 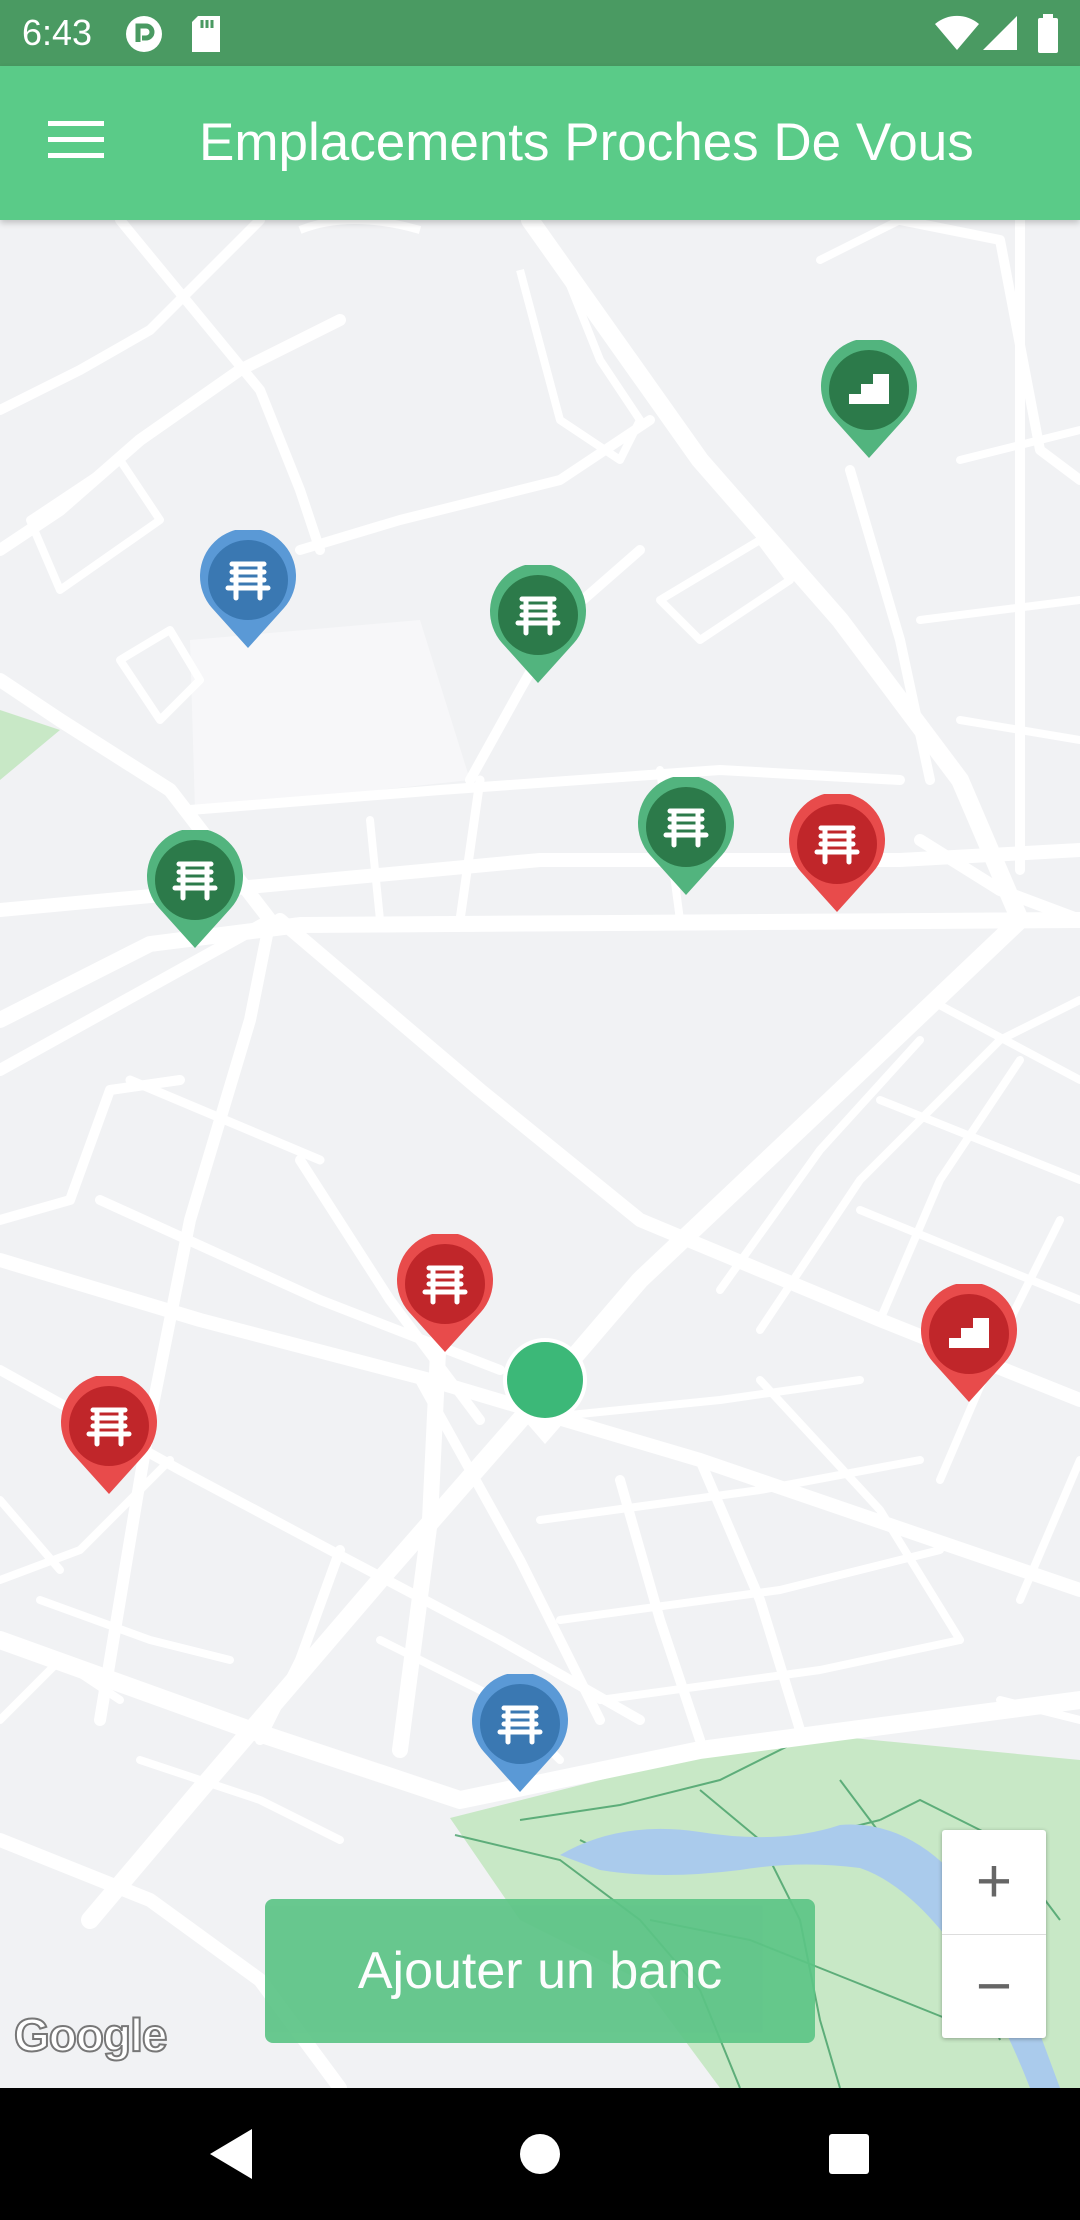 I want to click on recent-apps-icon, so click(x=849, y=2154).